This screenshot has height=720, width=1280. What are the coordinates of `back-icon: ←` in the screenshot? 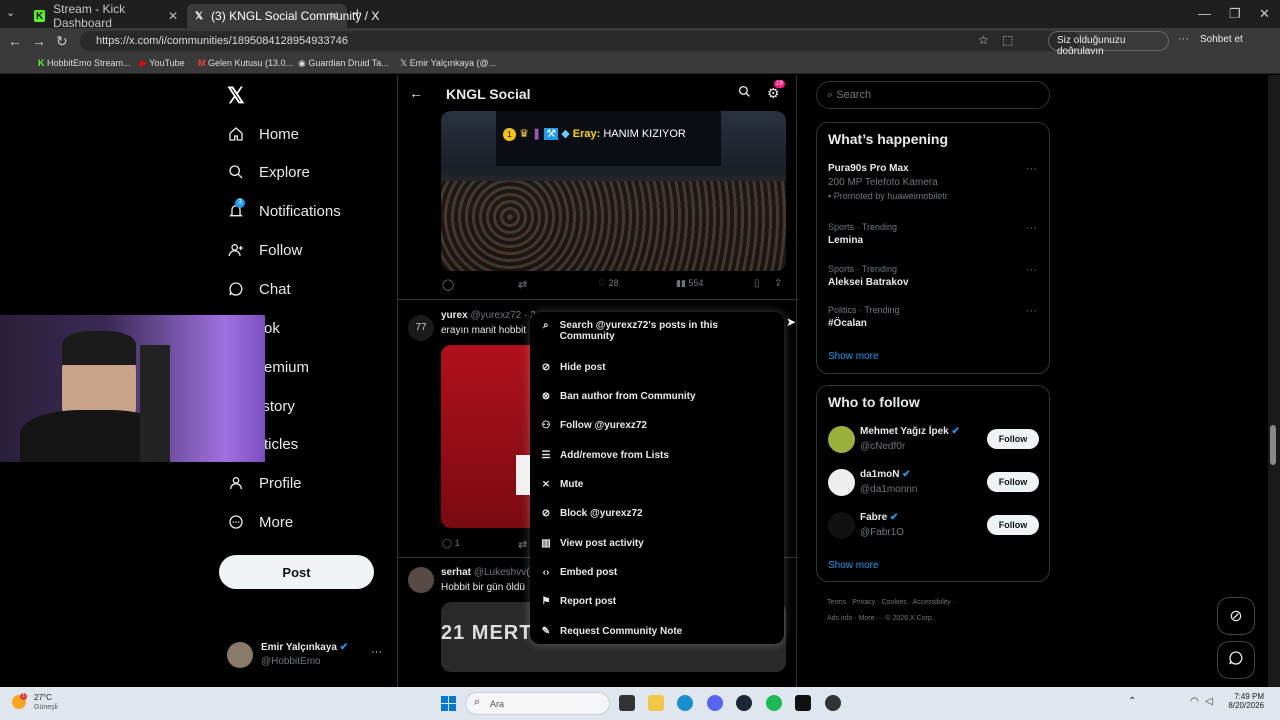 It's located at (15, 41).